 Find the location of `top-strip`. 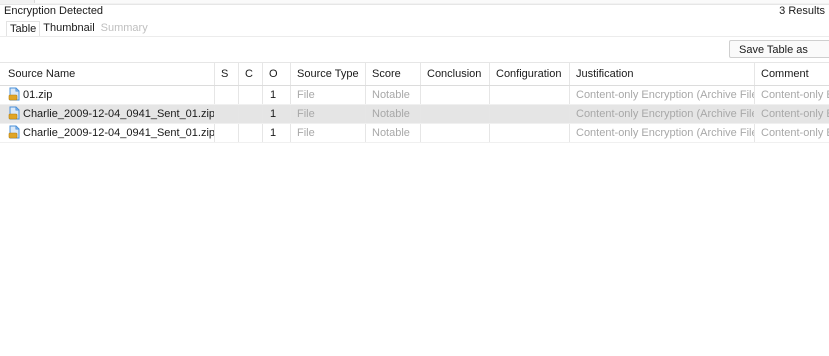

top-strip is located at coordinates (414, 2).